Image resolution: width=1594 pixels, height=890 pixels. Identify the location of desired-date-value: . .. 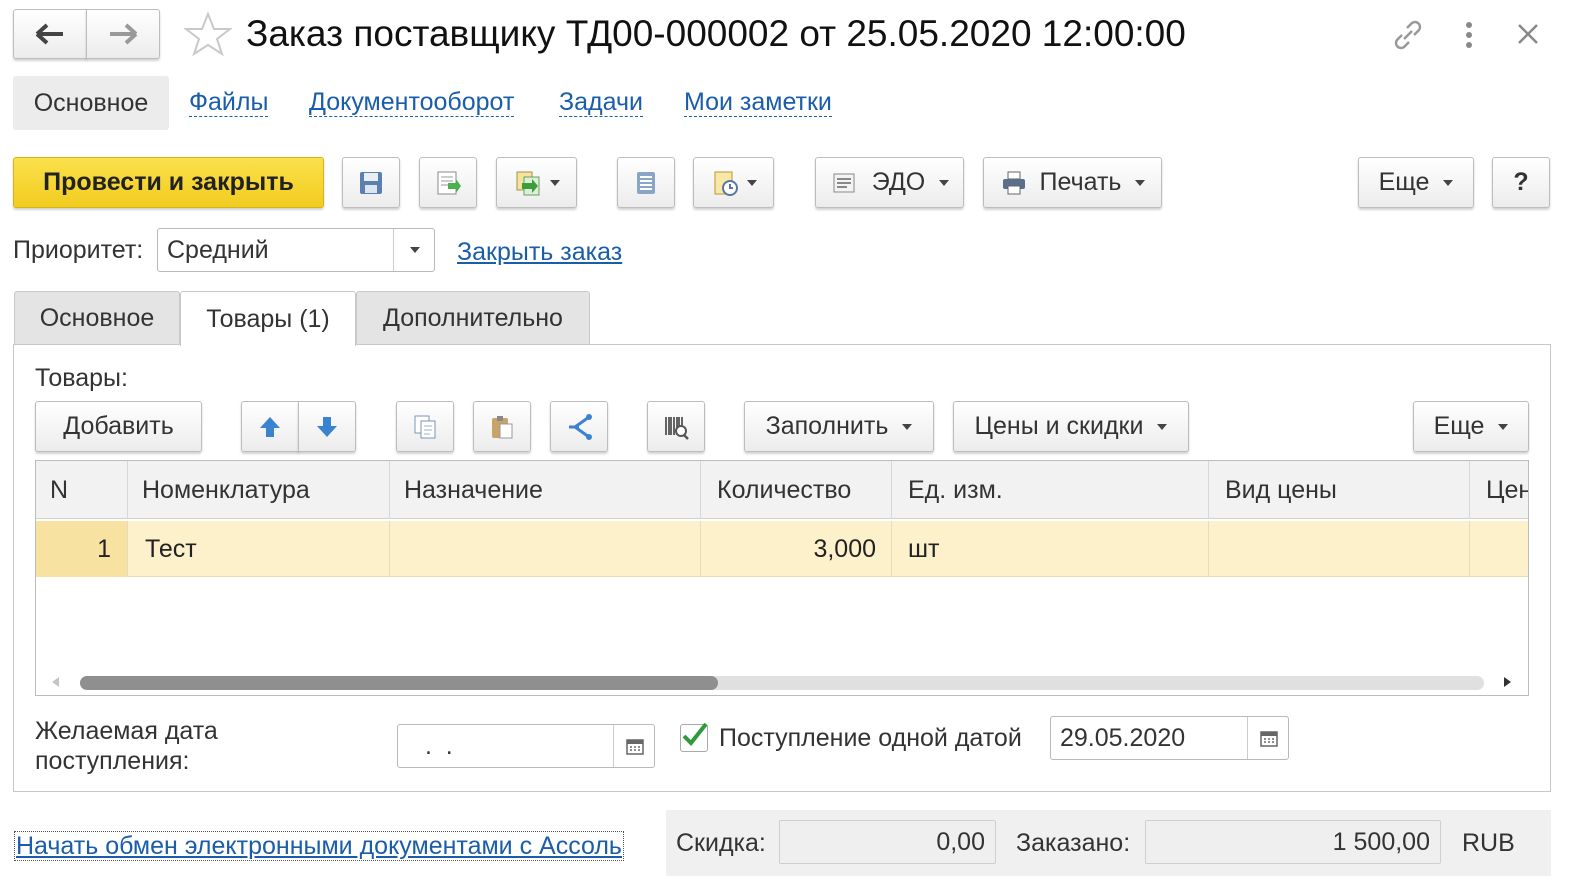
(439, 746).